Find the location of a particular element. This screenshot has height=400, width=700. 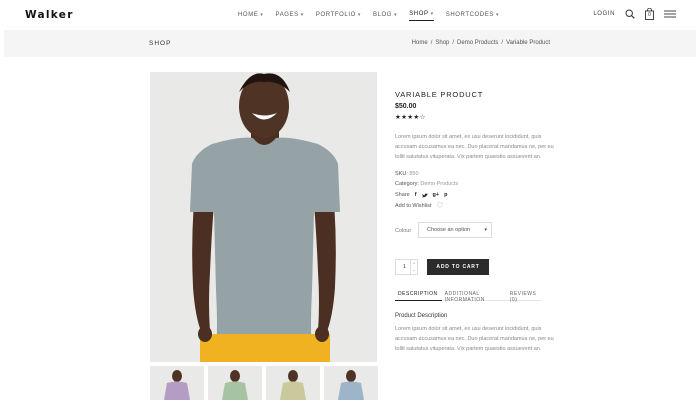

share-row: Share f g+ p is located at coordinates (421, 195).